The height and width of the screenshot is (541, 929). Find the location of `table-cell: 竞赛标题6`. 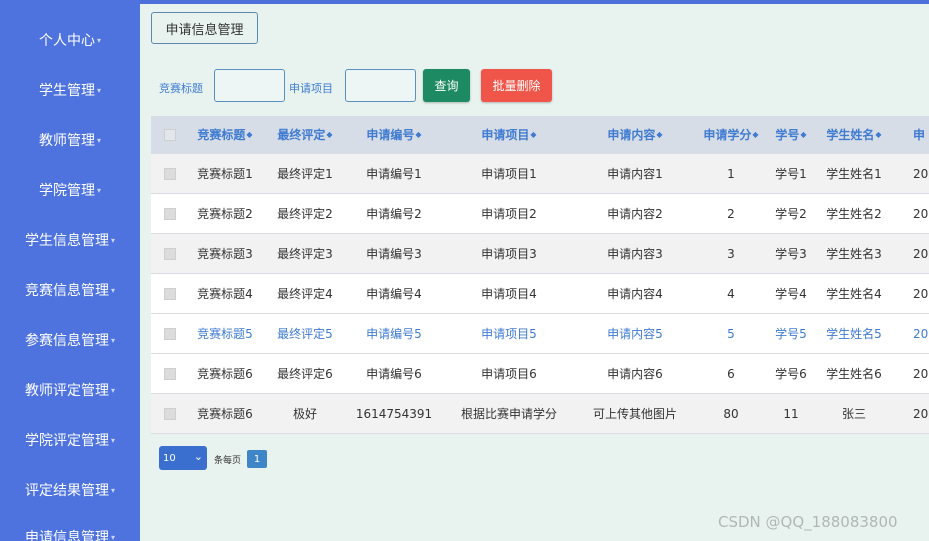

table-cell: 竞赛标题6 is located at coordinates (225, 414).